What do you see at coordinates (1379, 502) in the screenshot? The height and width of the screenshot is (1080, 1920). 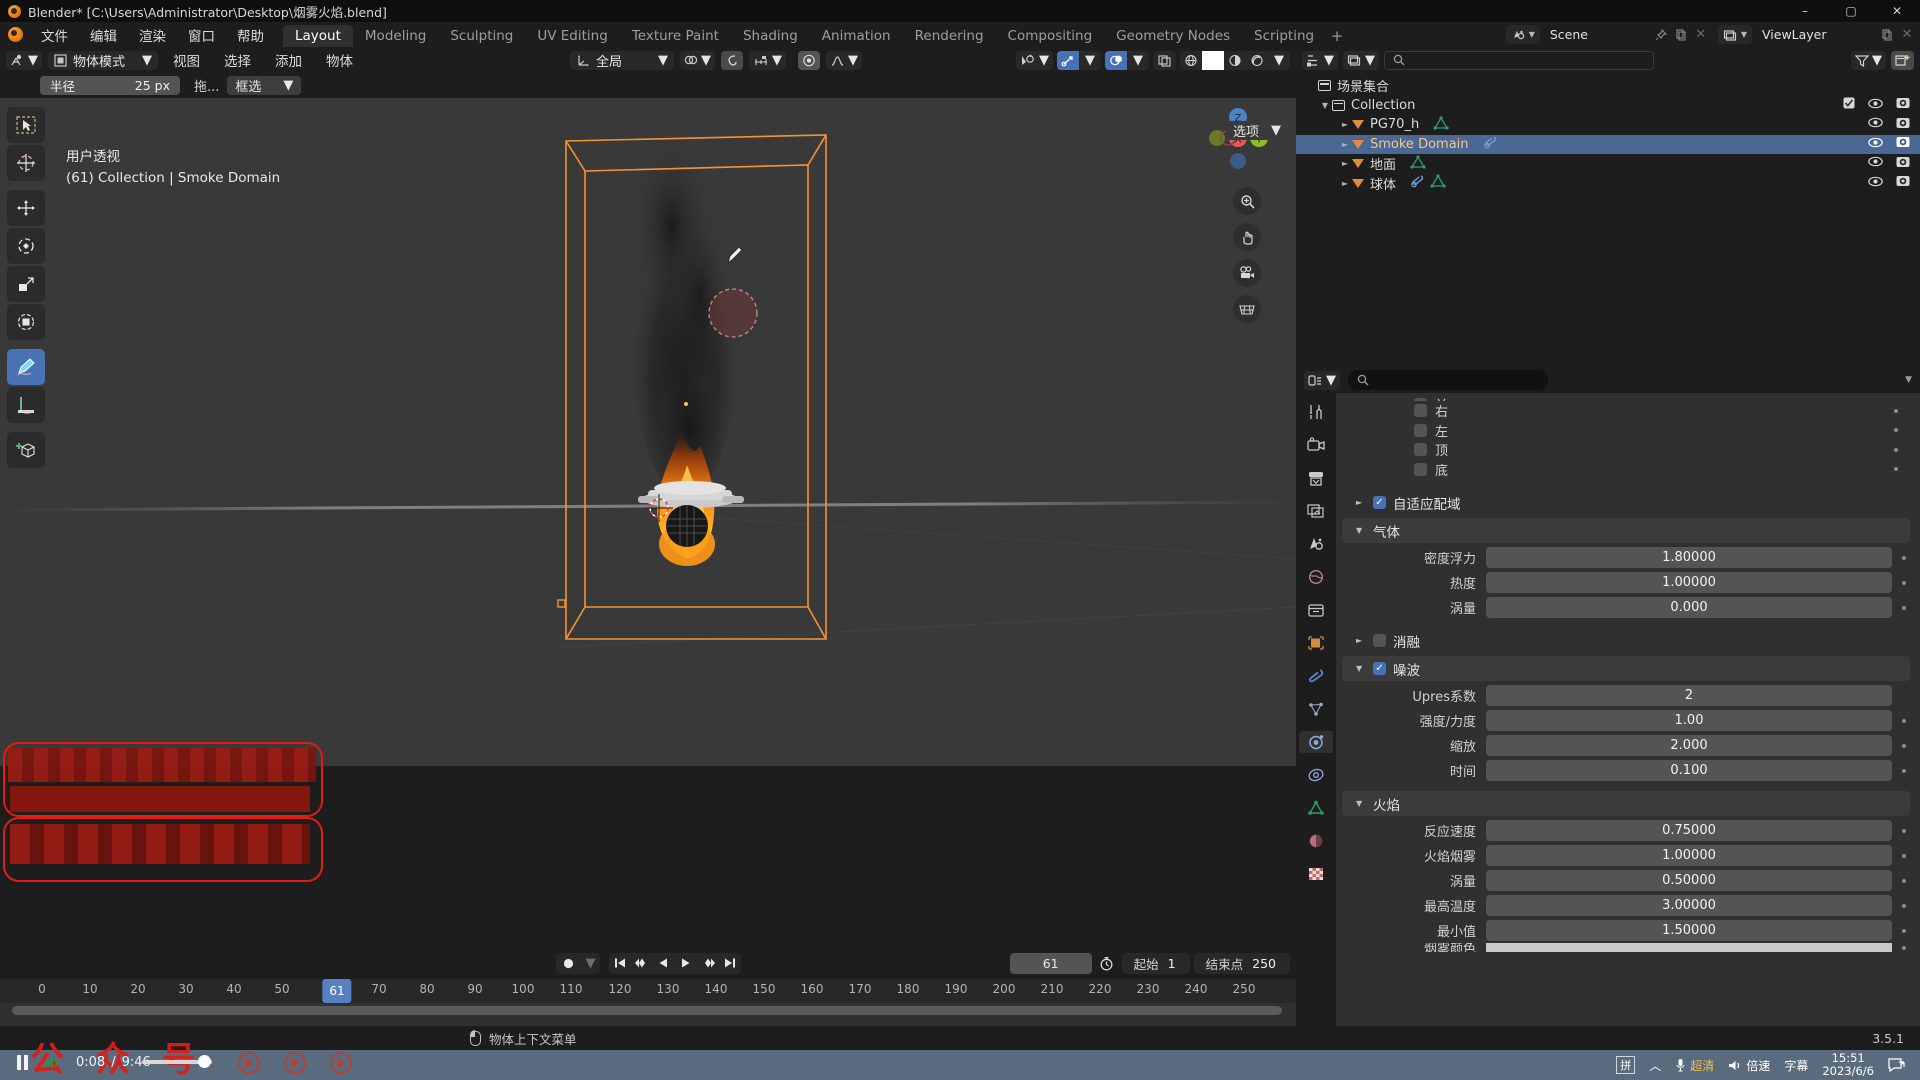 I see `adaptive-domain-checkbox: ✓` at bounding box center [1379, 502].